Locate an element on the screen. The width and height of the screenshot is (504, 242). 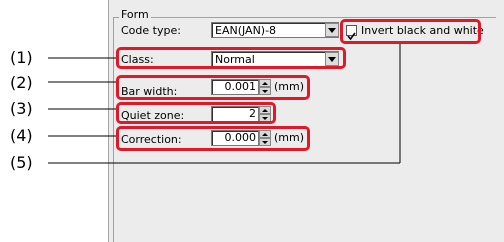
callout-2: (2) is located at coordinates (21, 82).